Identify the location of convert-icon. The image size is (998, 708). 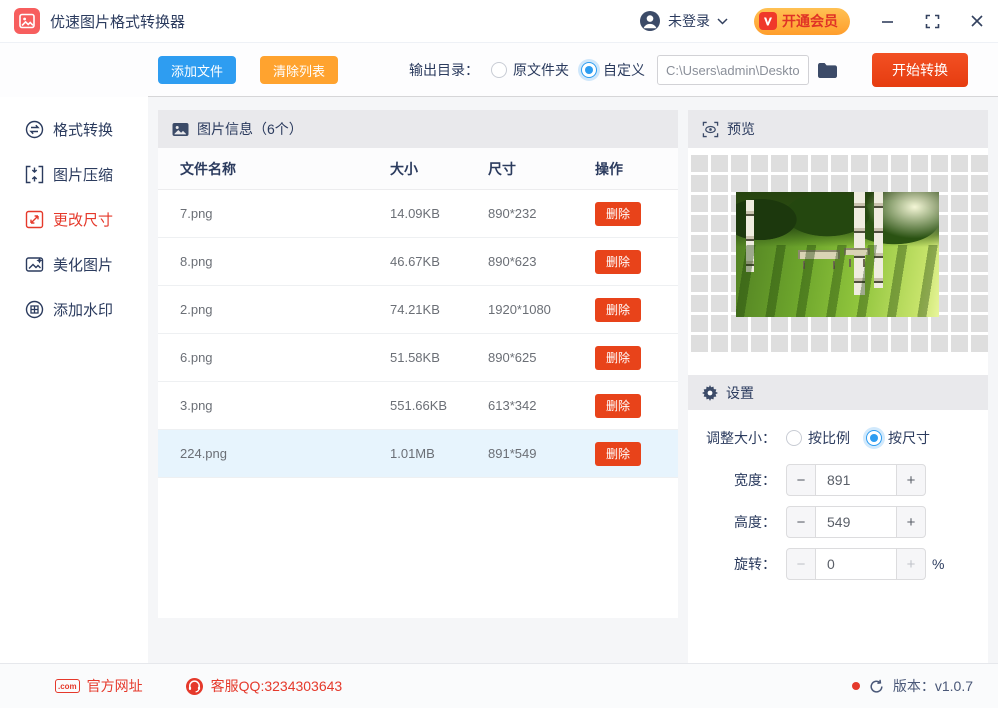
(34, 129).